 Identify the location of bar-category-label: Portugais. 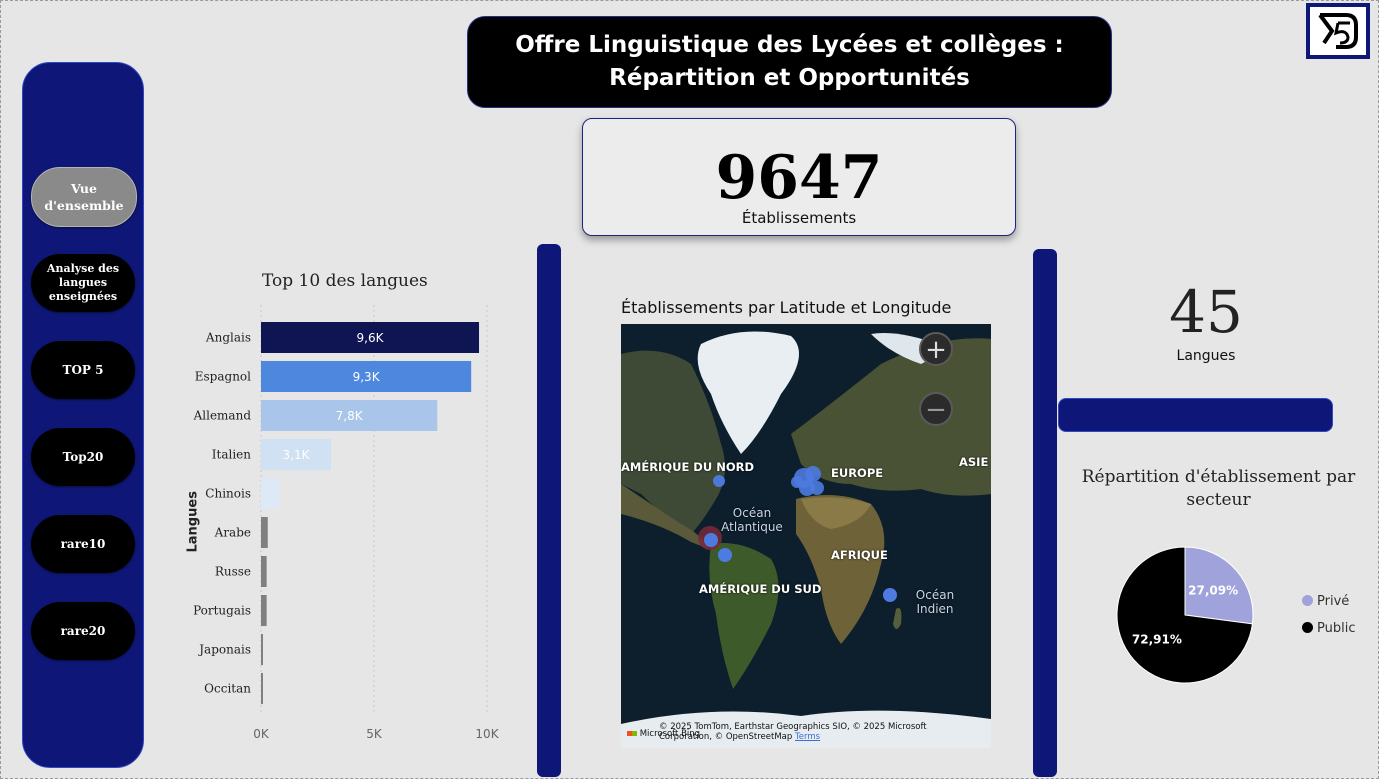
(222, 611).